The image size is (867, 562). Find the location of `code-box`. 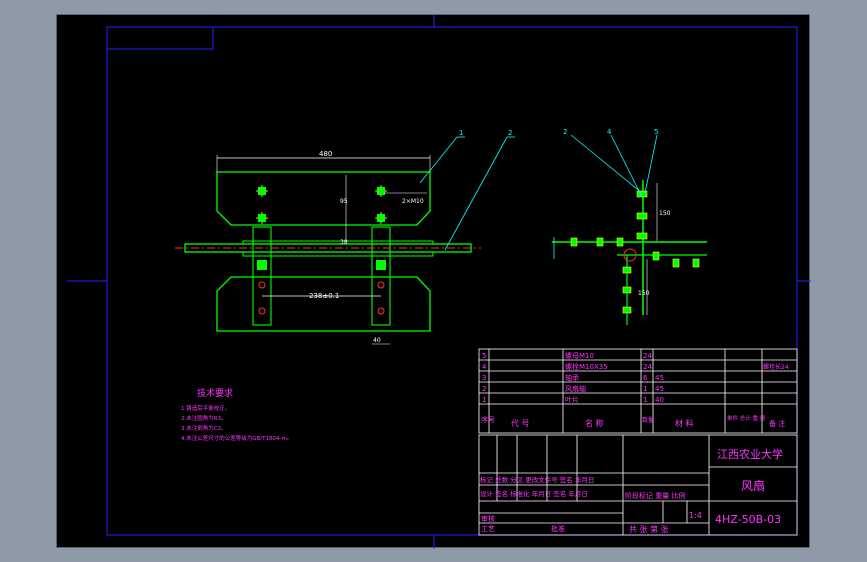

code-box is located at coordinates (160, 38).